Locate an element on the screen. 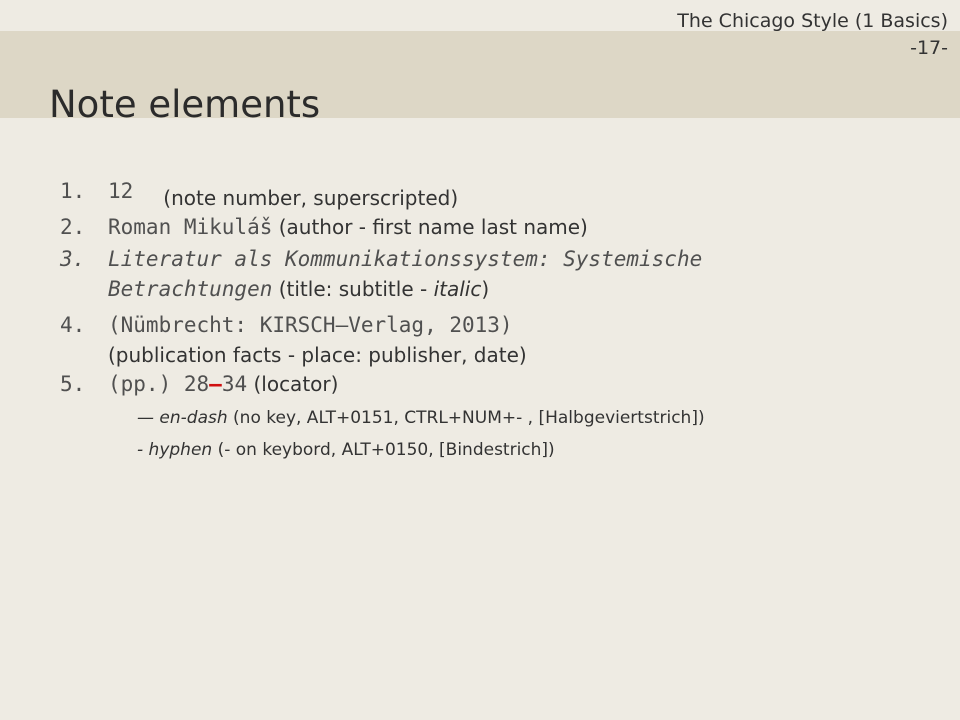 The height and width of the screenshot is (720, 960). item-description: (locator) is located at coordinates (296, 384).